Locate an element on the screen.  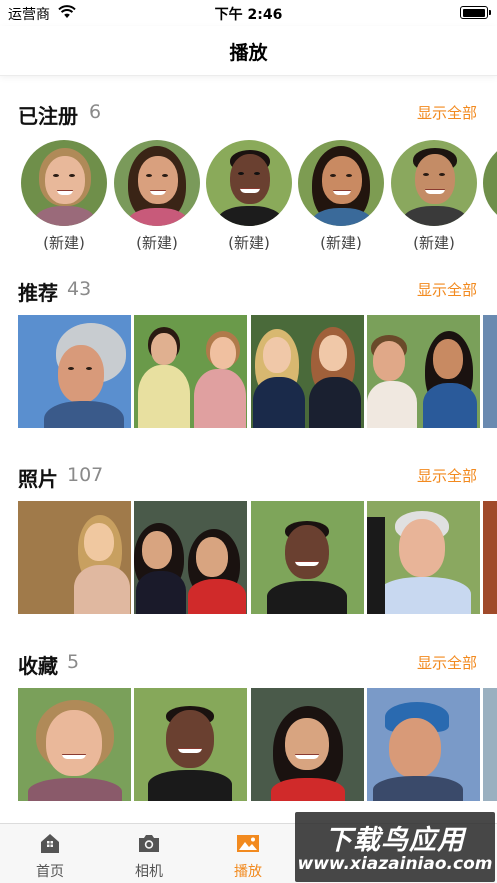
page-title: 播放 is located at coordinates (248, 53).